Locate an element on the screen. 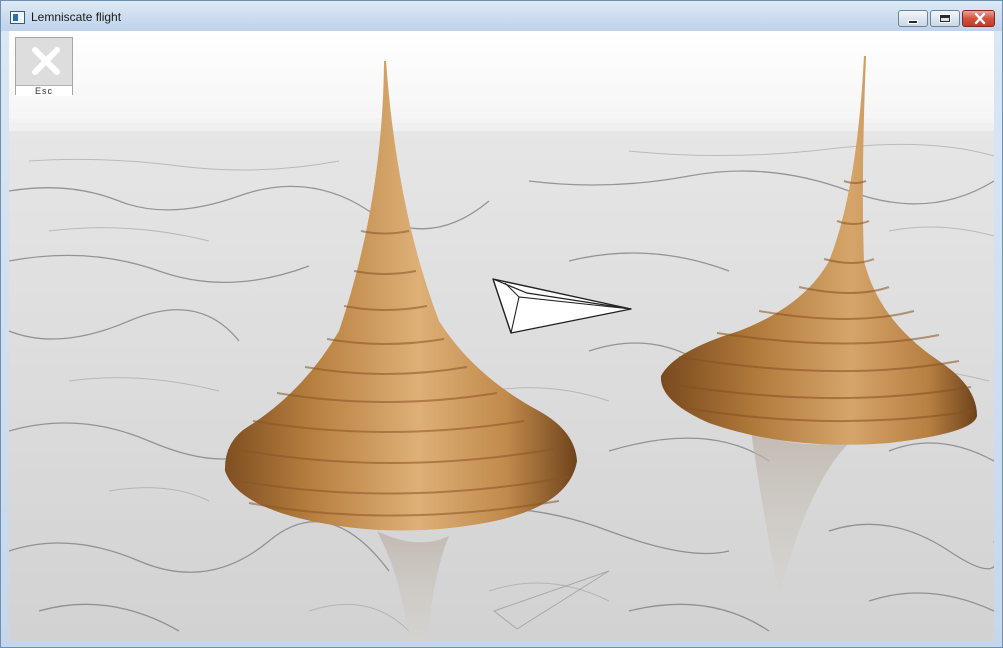 Image resolution: width=1003 pixels, height=648 pixels. title-bar: Lemniscate flight is located at coordinates (501, 16).